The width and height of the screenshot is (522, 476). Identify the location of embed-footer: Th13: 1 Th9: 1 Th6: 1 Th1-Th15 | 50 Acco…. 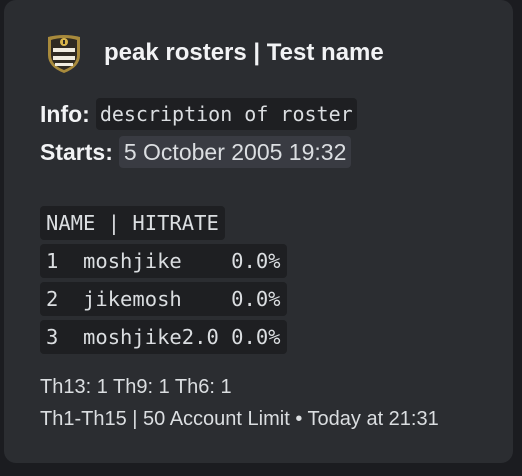
(239, 403).